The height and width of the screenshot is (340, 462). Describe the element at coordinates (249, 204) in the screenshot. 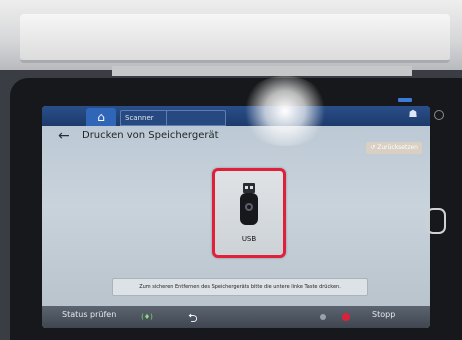

I see `usb-drive-icon` at that location.